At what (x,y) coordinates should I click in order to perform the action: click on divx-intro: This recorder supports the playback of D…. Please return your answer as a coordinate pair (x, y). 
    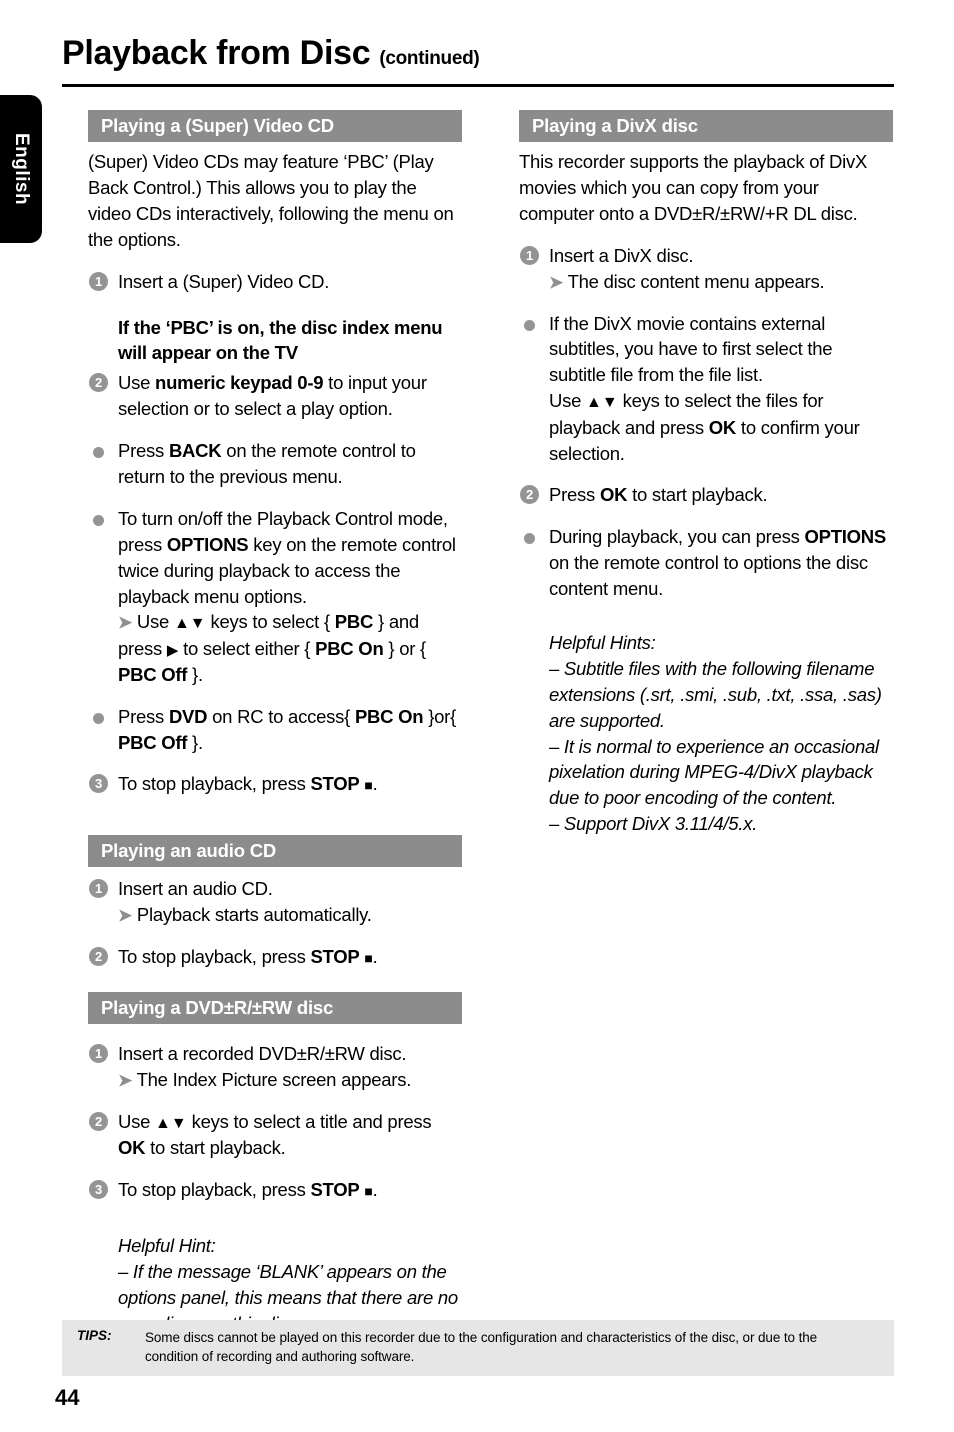
    Looking at the image, I should click on (693, 187).